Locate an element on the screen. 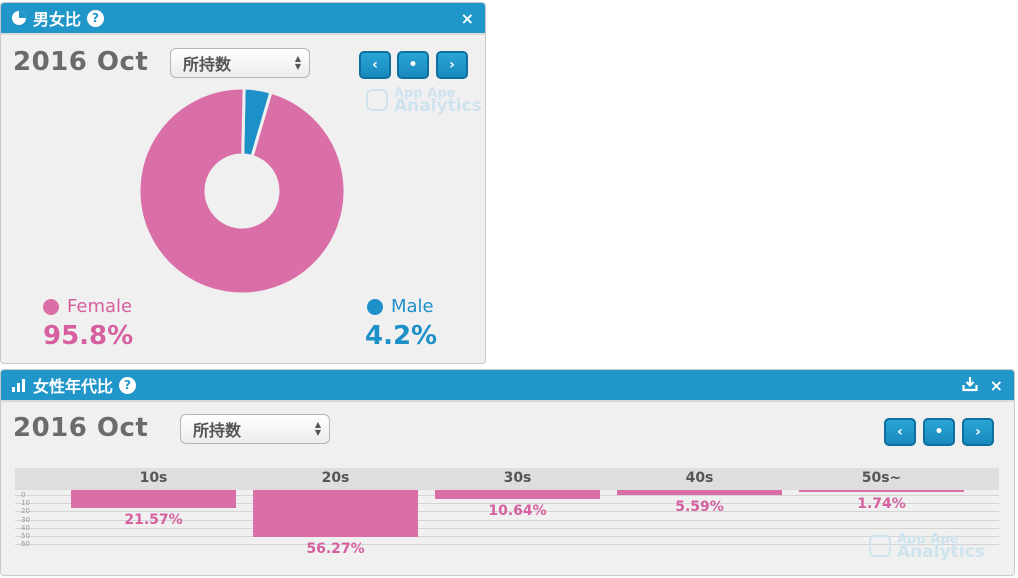 This screenshot has width=1018, height=578. y-tick-label: 60 is located at coordinates (25, 544).